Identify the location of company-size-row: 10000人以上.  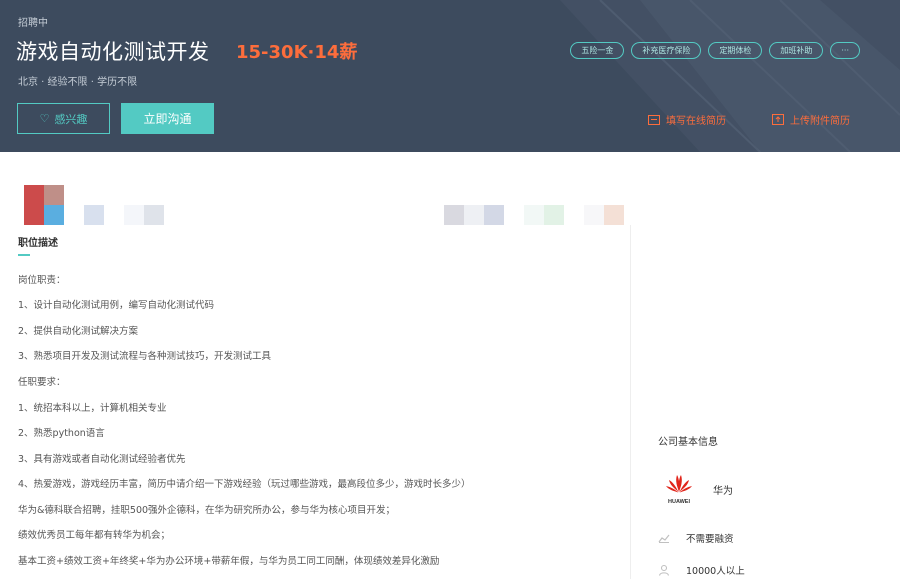
(701, 570).